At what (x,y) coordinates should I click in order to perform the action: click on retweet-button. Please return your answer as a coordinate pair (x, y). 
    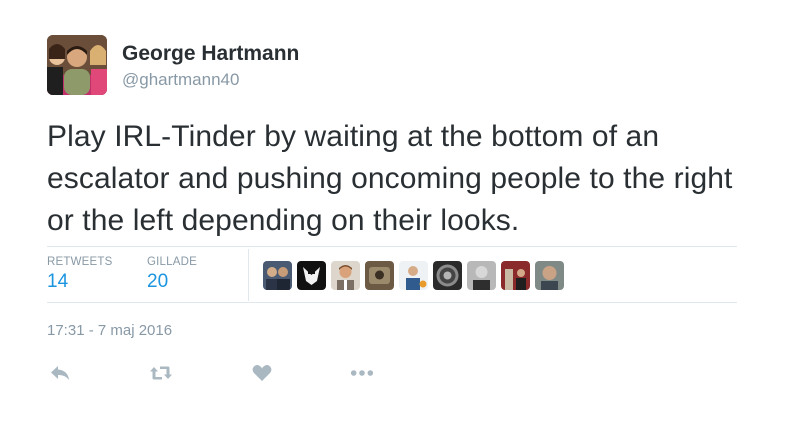
    Looking at the image, I should click on (161, 373).